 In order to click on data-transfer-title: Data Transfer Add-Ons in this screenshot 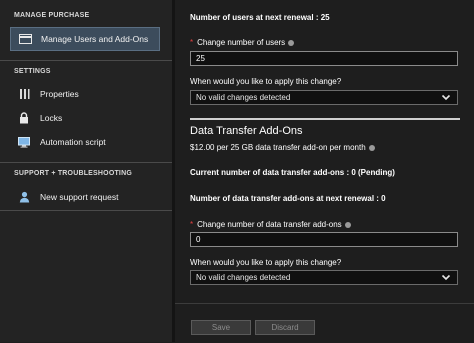, I will do `click(246, 131)`.